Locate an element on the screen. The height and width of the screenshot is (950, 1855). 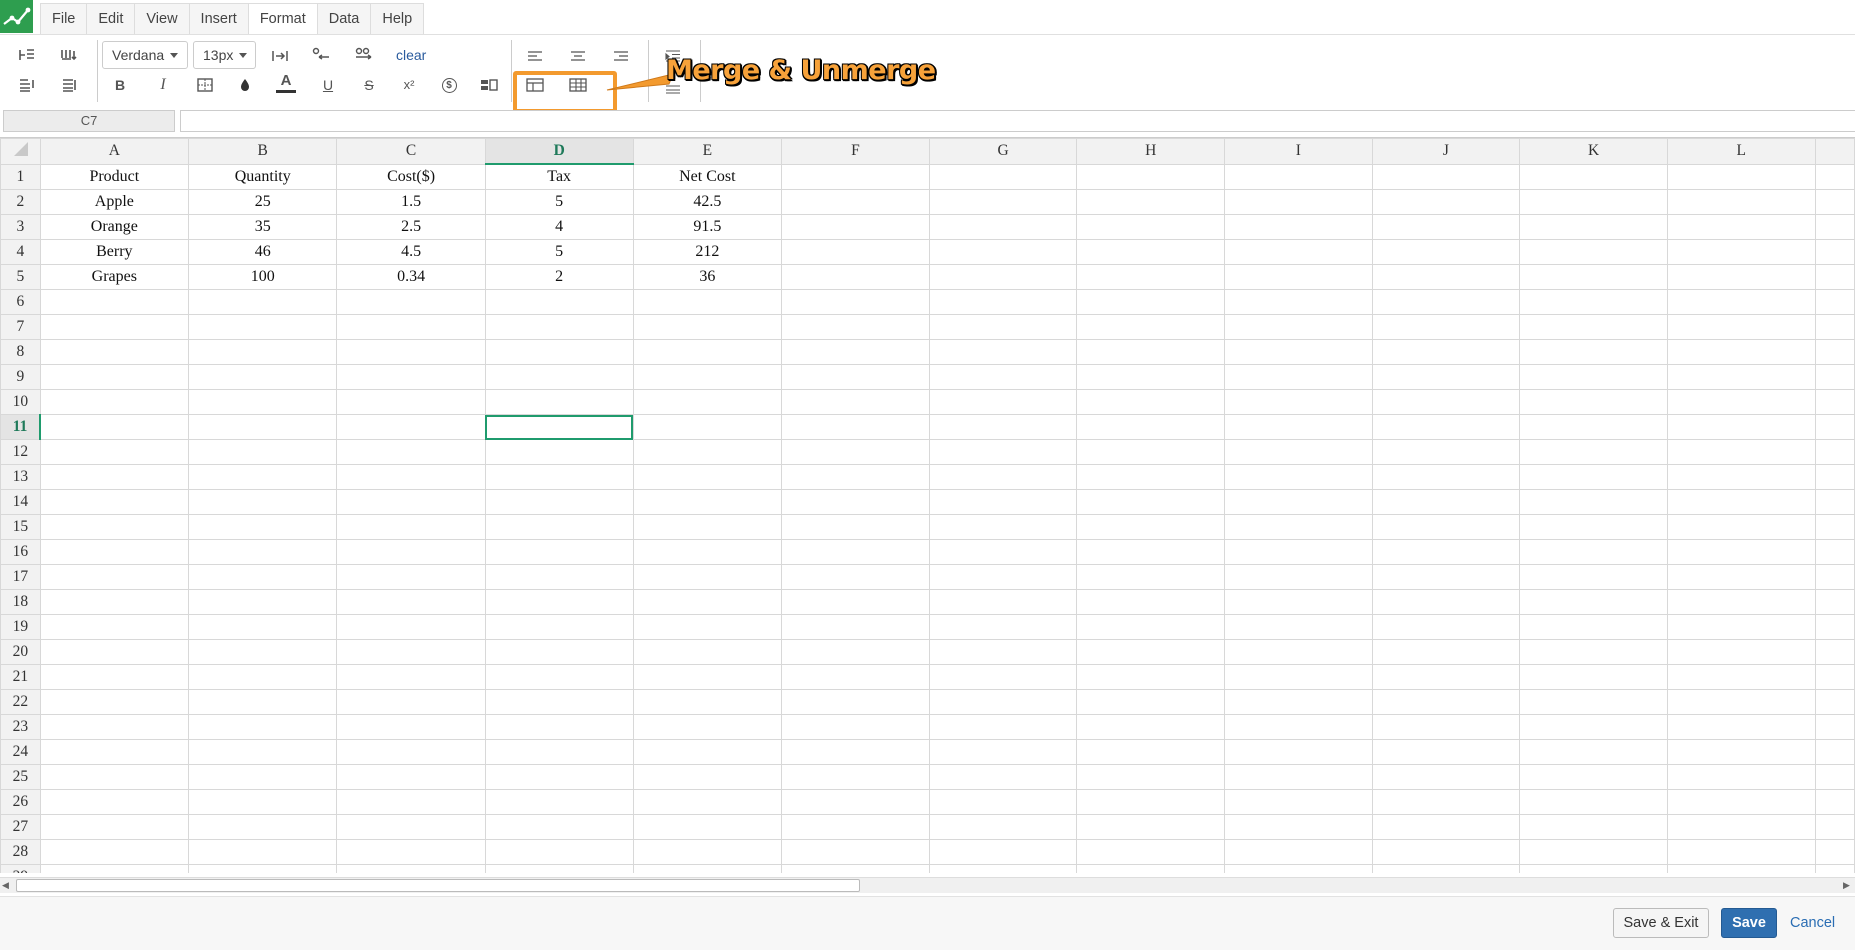
cell: Product is located at coordinates (114, 176).